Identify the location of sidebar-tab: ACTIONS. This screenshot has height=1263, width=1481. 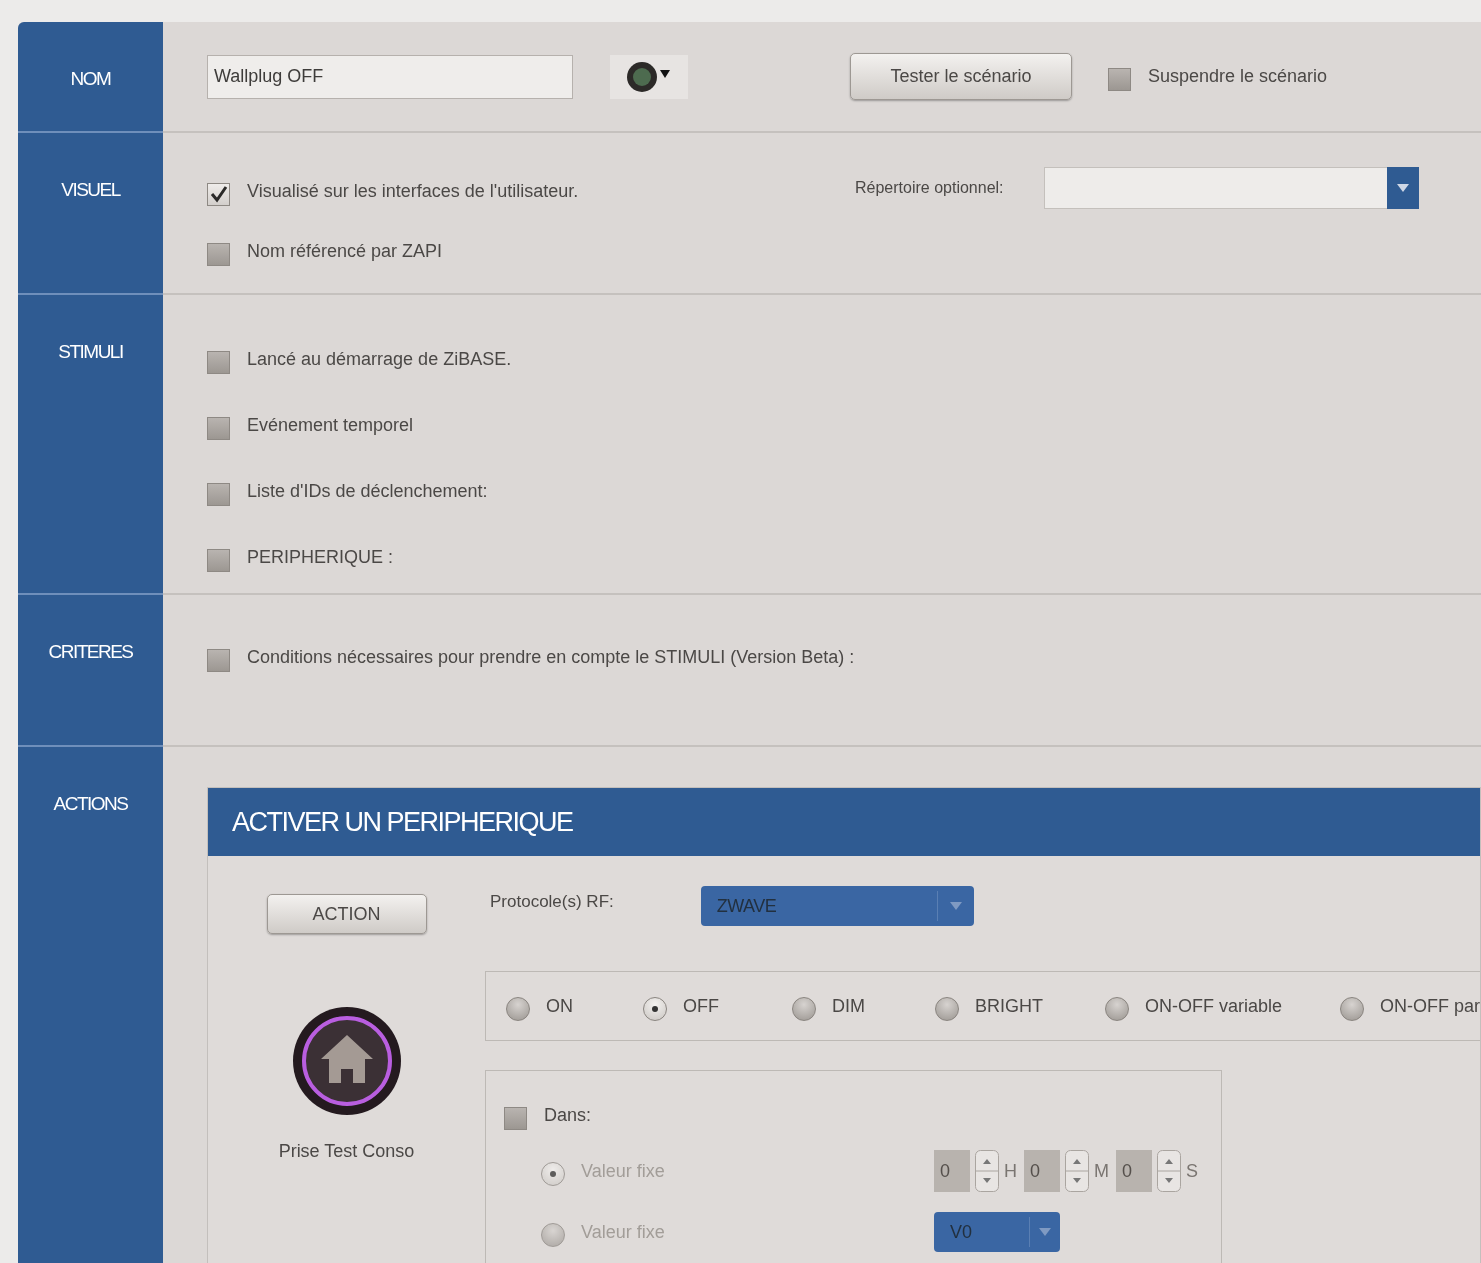
(90, 1005).